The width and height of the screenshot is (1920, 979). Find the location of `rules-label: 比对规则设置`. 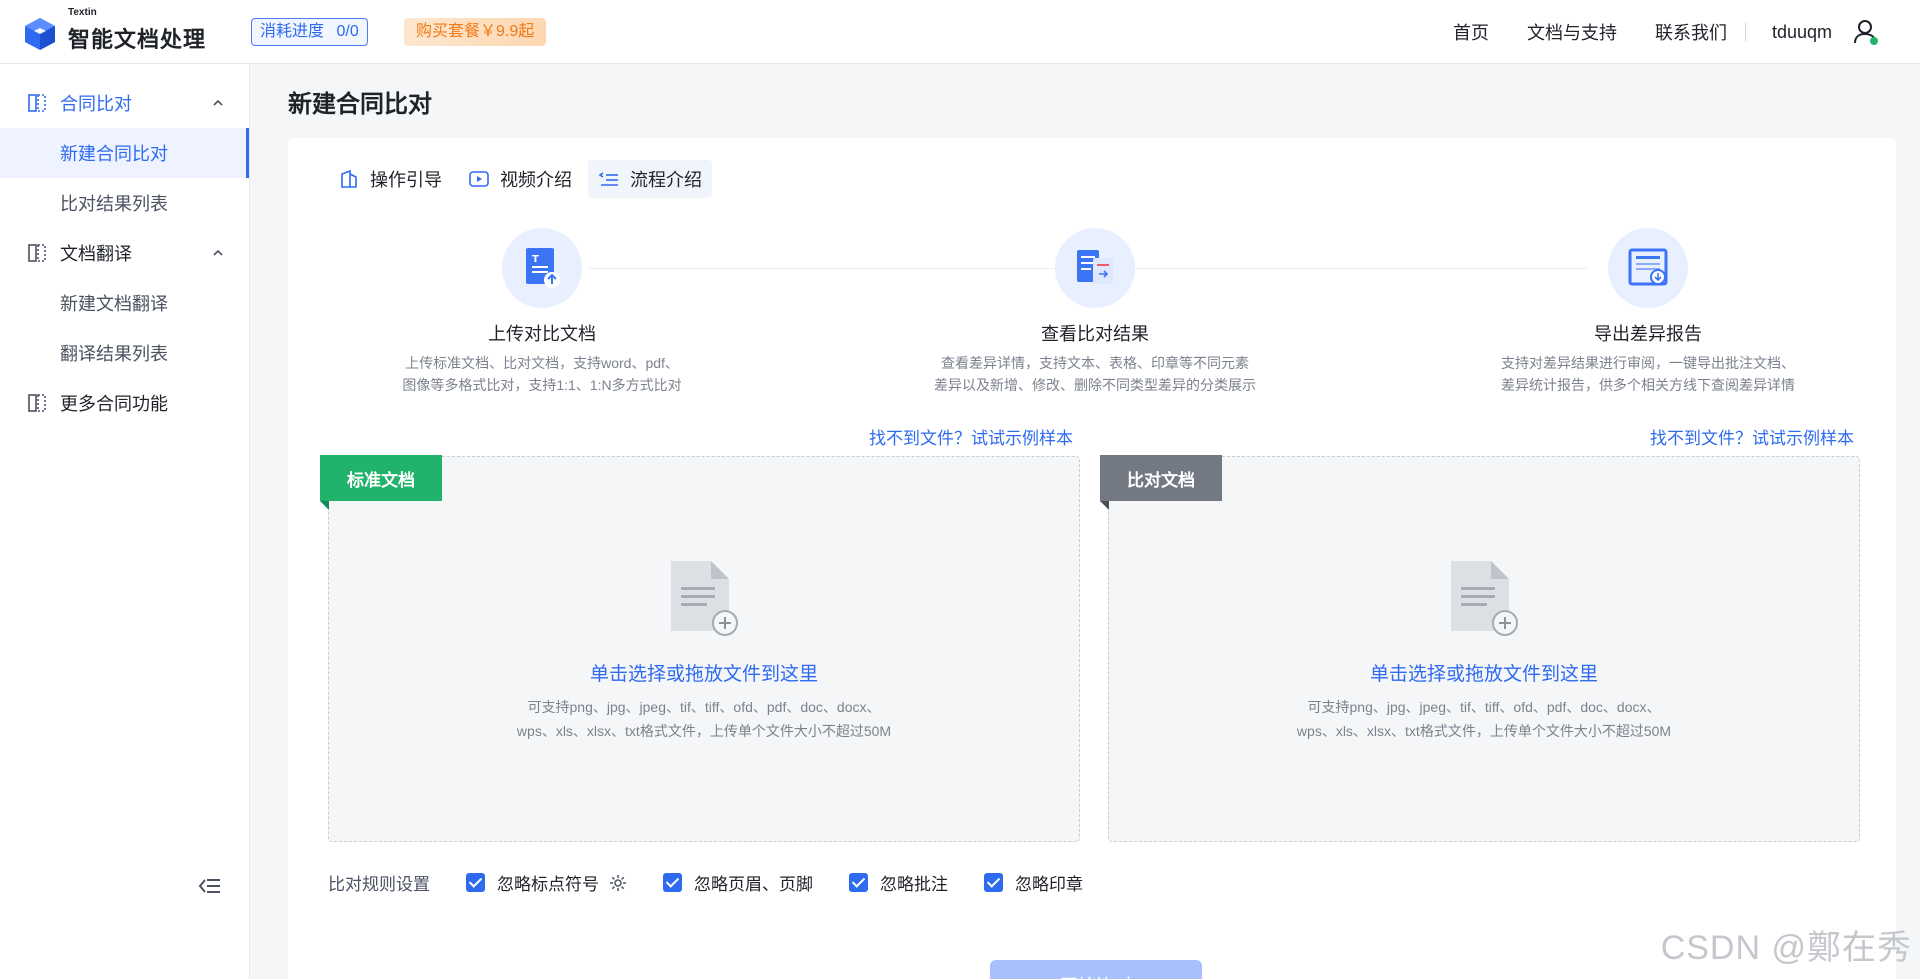

rules-label: 比对规则设置 is located at coordinates (379, 884).